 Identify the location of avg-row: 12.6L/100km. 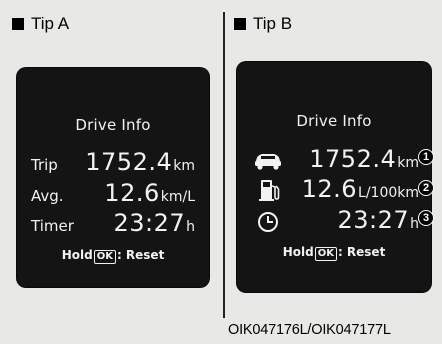
(334, 190).